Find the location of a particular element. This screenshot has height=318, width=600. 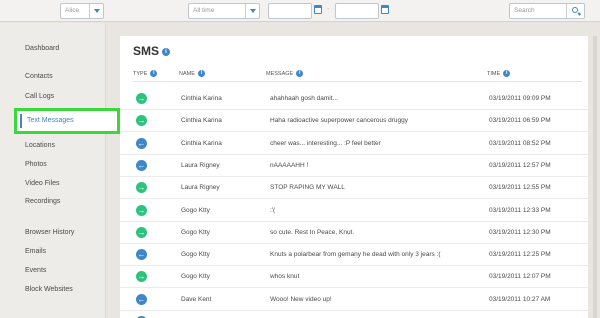

sidebar-item-call-logs: Call Logs is located at coordinates (39, 96).